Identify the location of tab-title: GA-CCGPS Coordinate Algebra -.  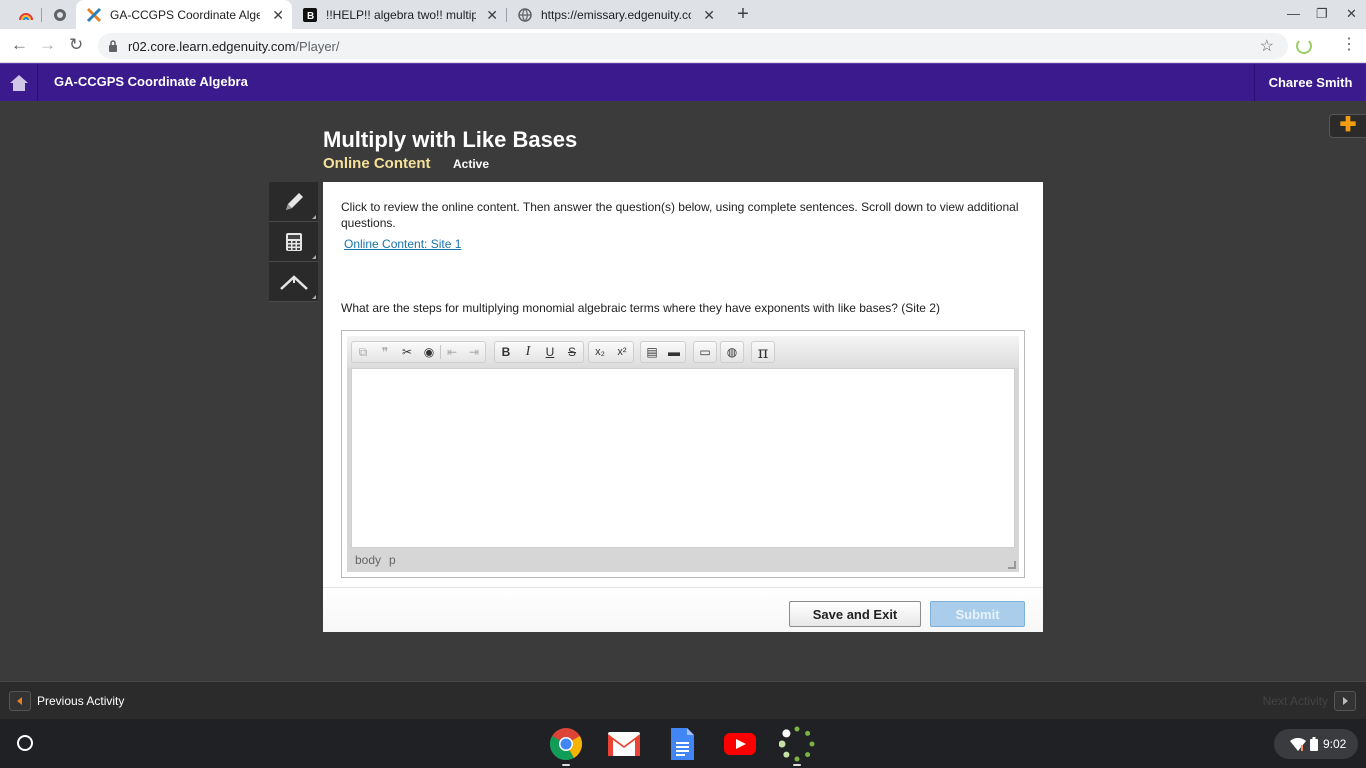
(185, 14).